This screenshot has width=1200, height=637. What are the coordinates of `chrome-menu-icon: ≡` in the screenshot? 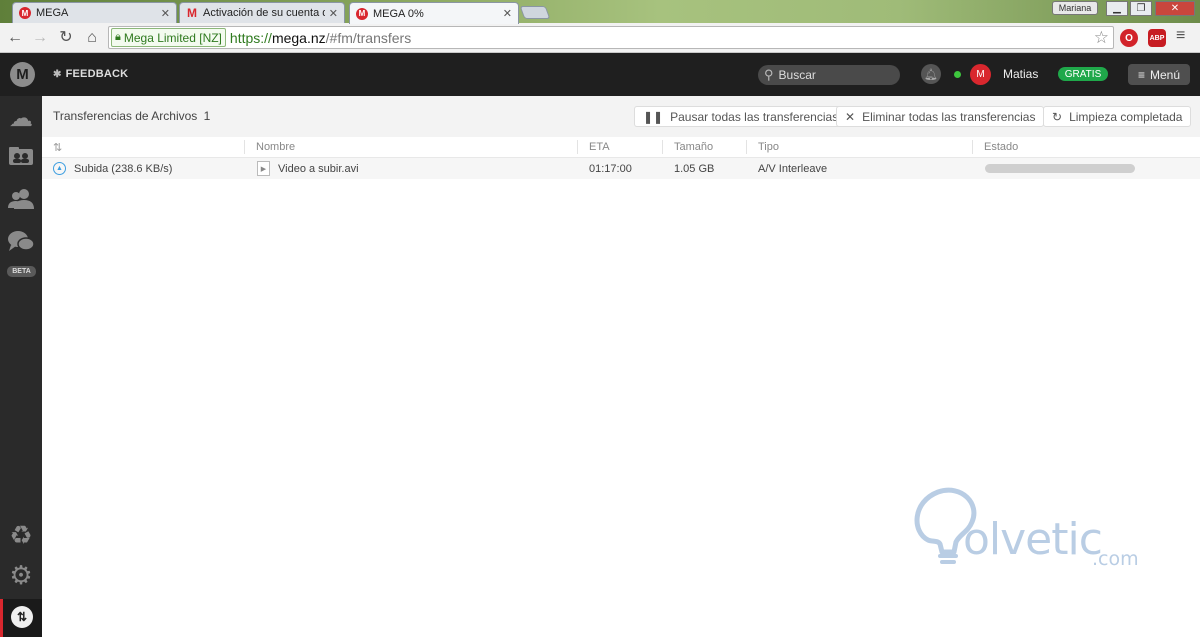 It's located at (1180, 36).